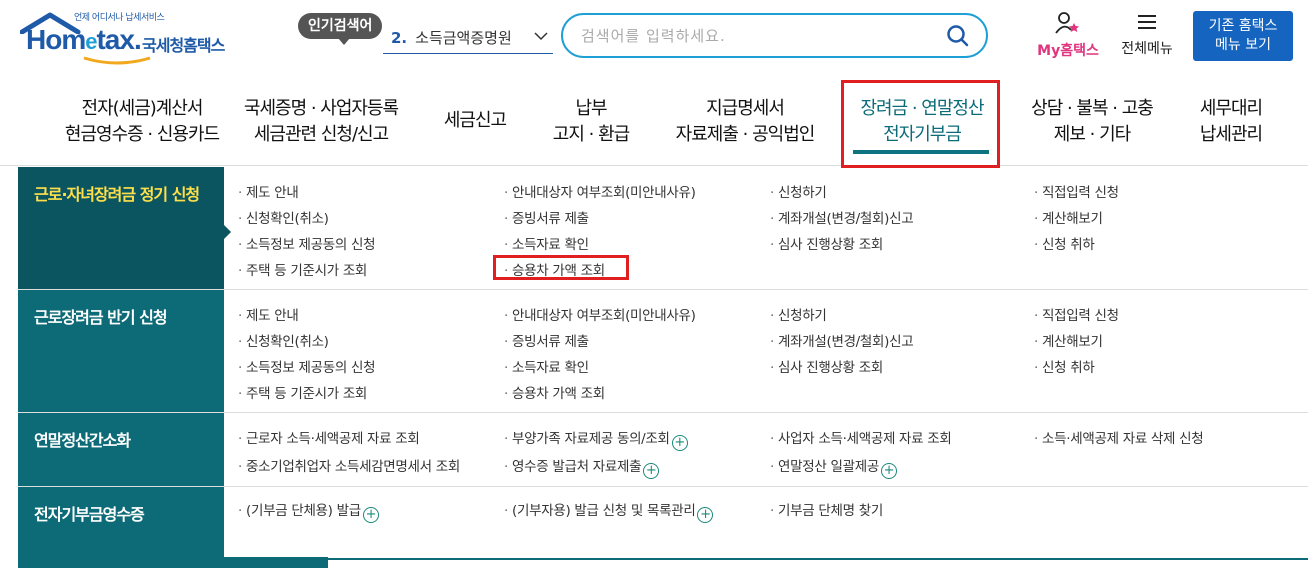 The height and width of the screenshot is (568, 1308). I want to click on gnb-label: 지급명세서, so click(745, 108).